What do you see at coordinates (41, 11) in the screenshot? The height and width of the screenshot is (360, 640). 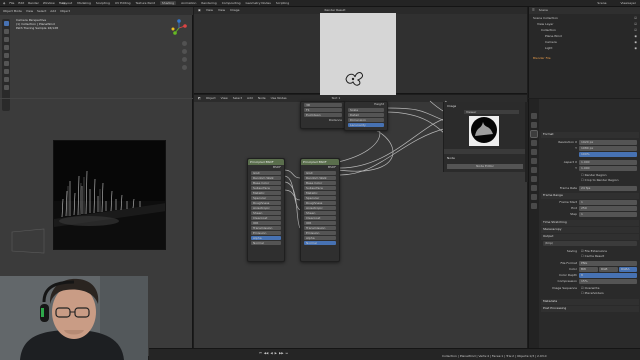 I see `menu-select: Select` at bounding box center [41, 11].